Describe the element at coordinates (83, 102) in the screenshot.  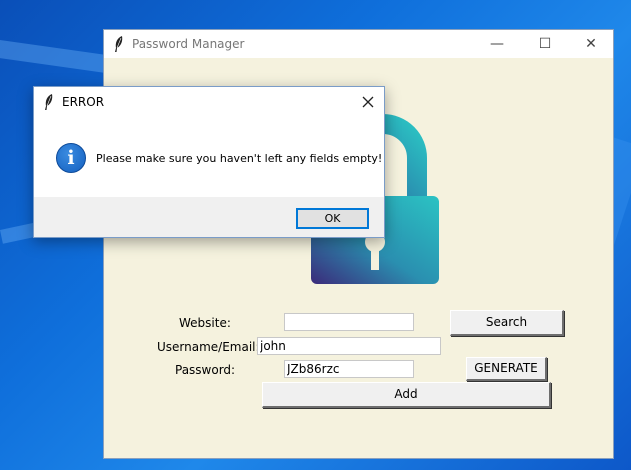
I see `dialog-title: ERROR` at that location.